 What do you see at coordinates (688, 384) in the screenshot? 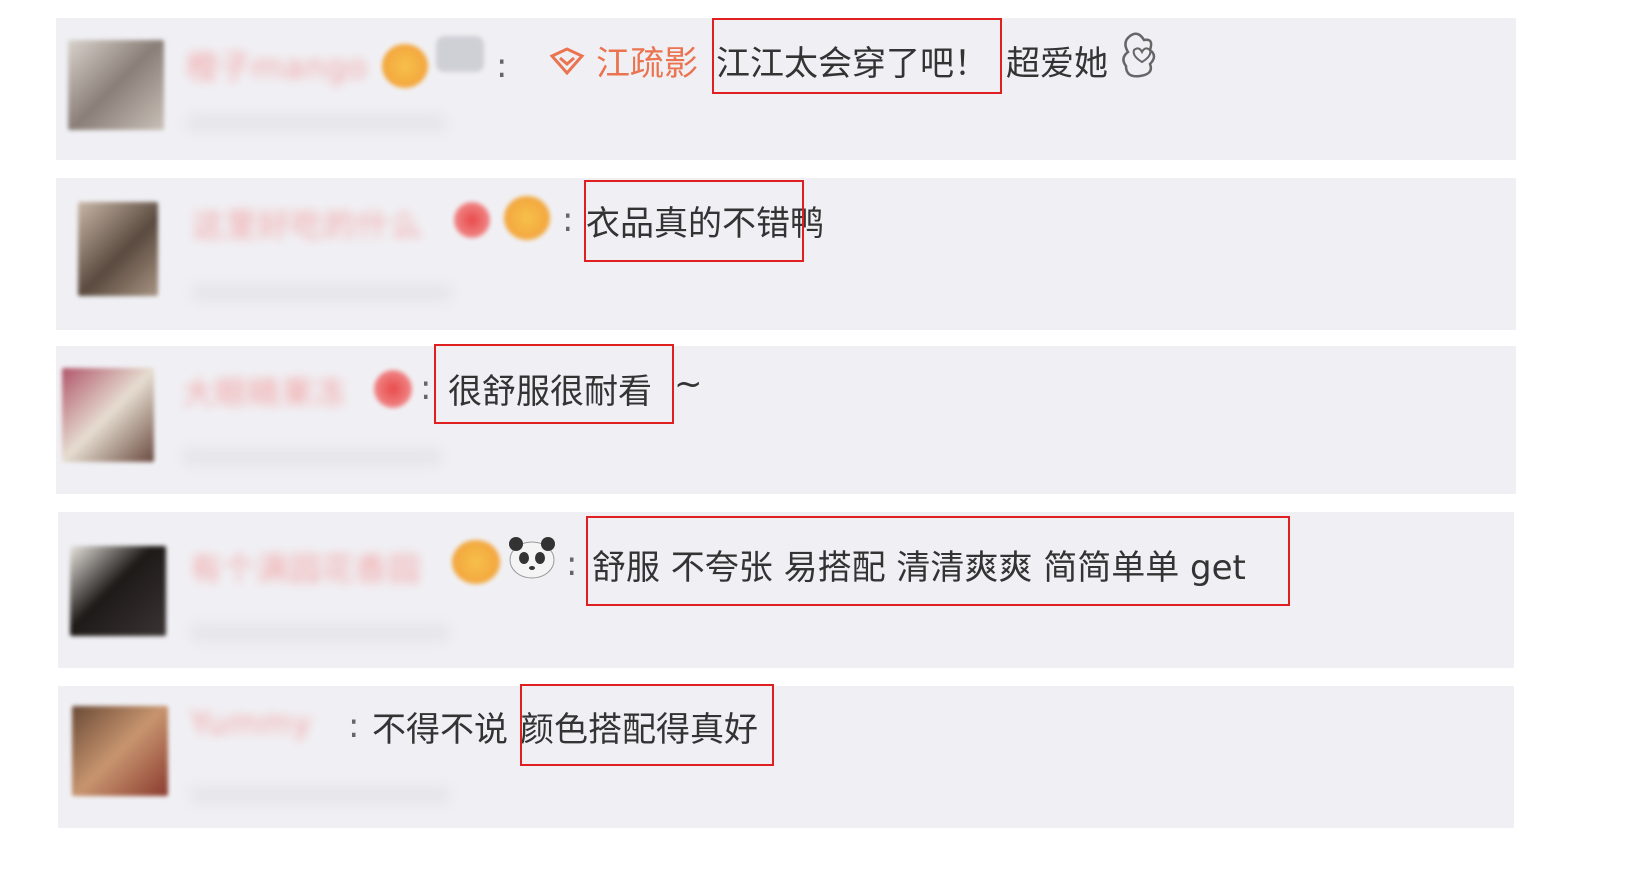
I see `comment-text: ~` at bounding box center [688, 384].